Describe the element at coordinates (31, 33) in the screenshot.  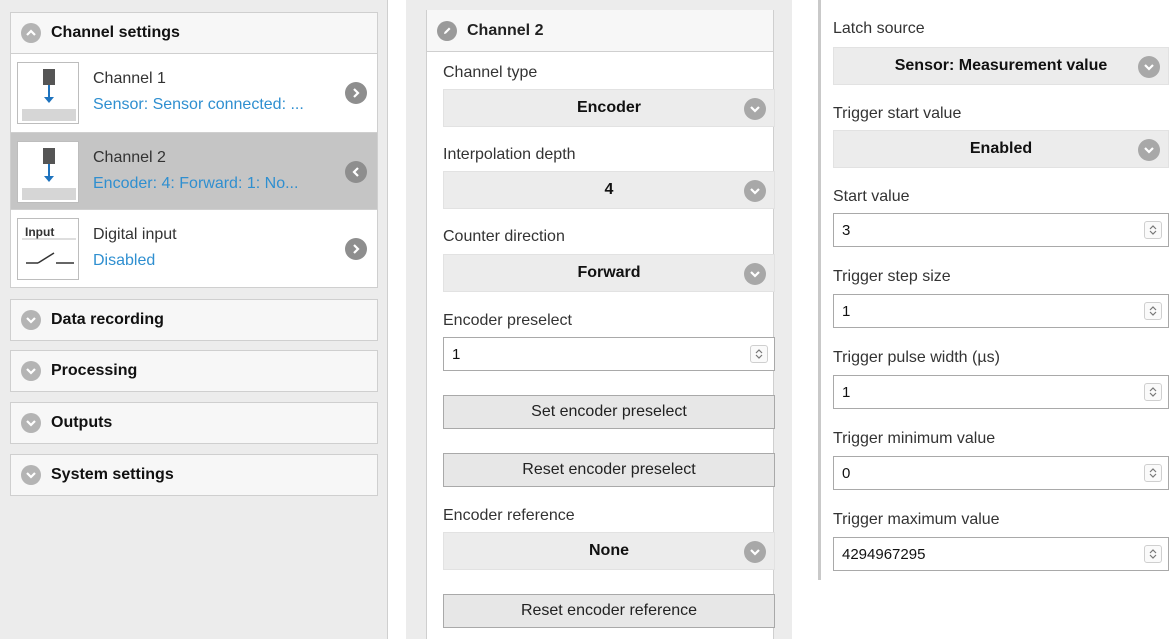
I see `chevron-up-icon` at that location.